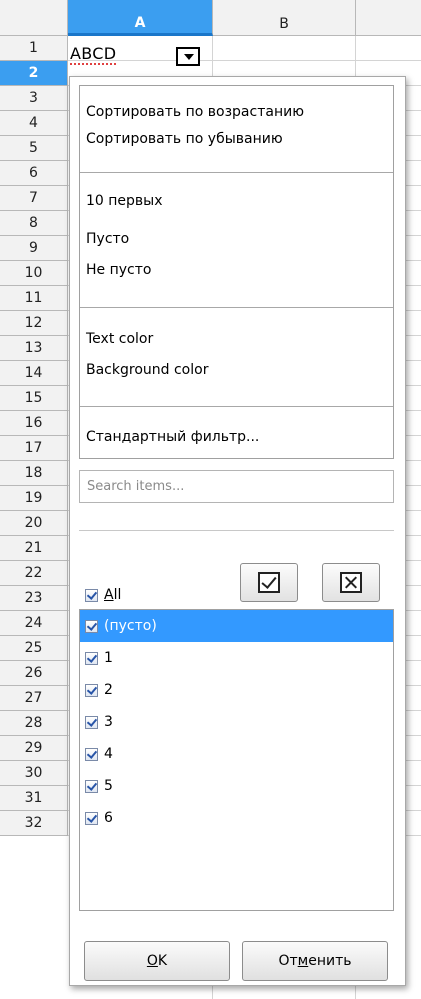 Image resolution: width=421 pixels, height=999 pixels. What do you see at coordinates (108, 754) in the screenshot?
I see `item-label: 4` at bounding box center [108, 754].